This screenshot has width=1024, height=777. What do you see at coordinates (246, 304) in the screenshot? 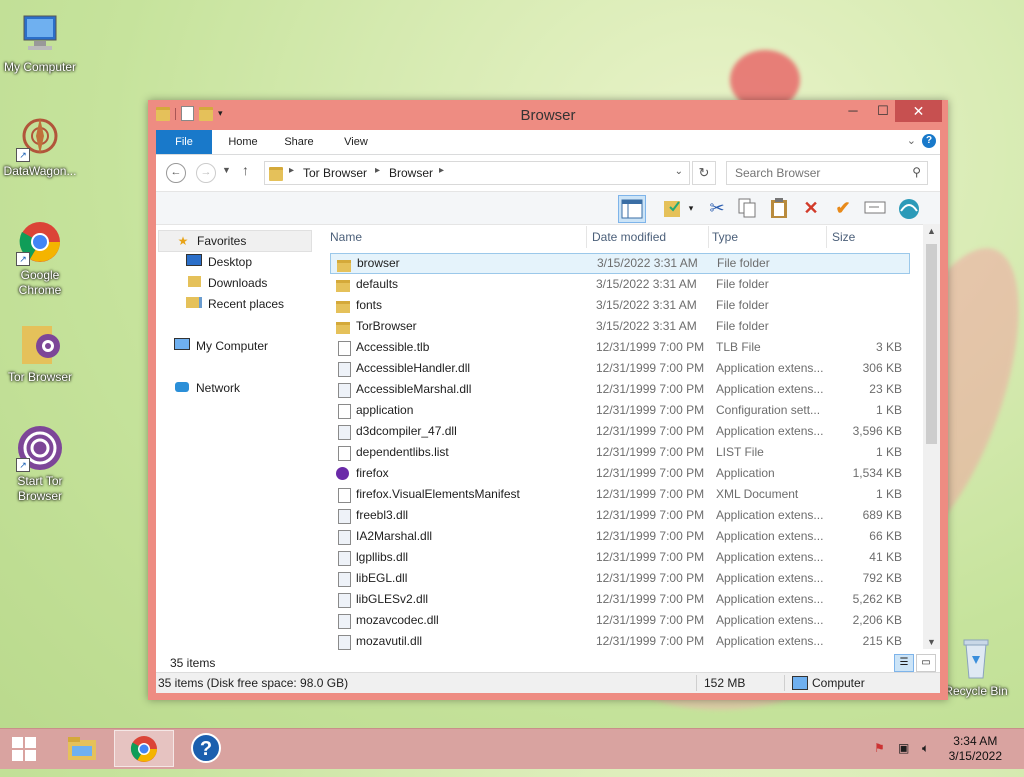
I see `nav-label: Recent places` at bounding box center [246, 304].